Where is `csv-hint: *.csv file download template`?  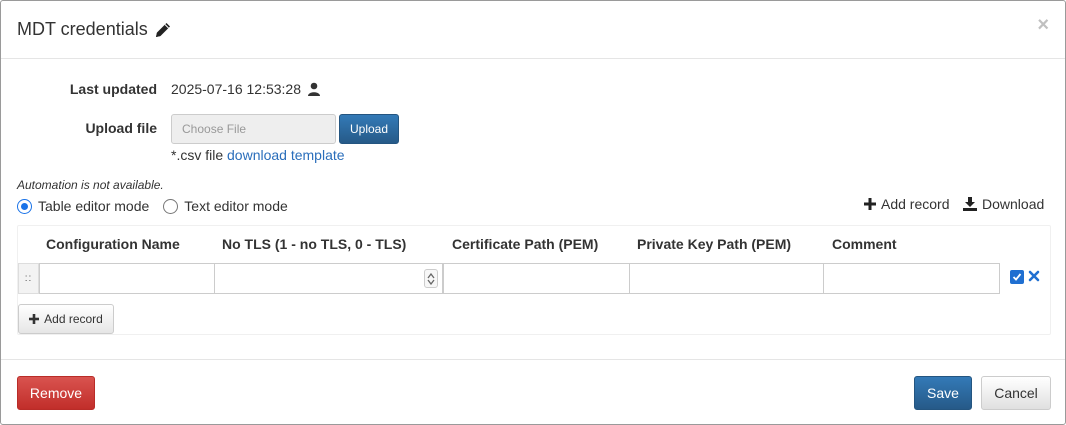
csv-hint: *.csv file download template is located at coordinates (258, 155).